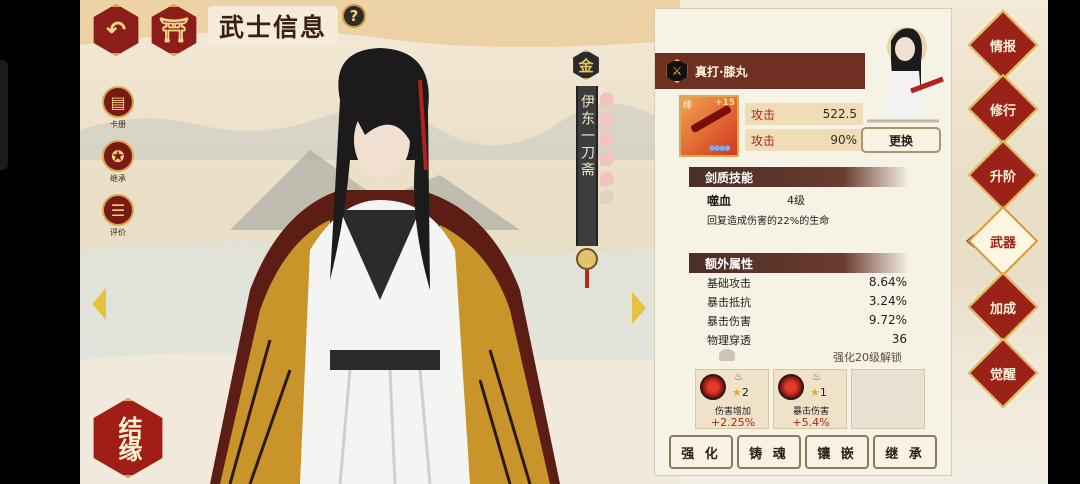 This screenshot has height=484, width=1080. I want to click on attr-label: 物理穿透, so click(729, 340).